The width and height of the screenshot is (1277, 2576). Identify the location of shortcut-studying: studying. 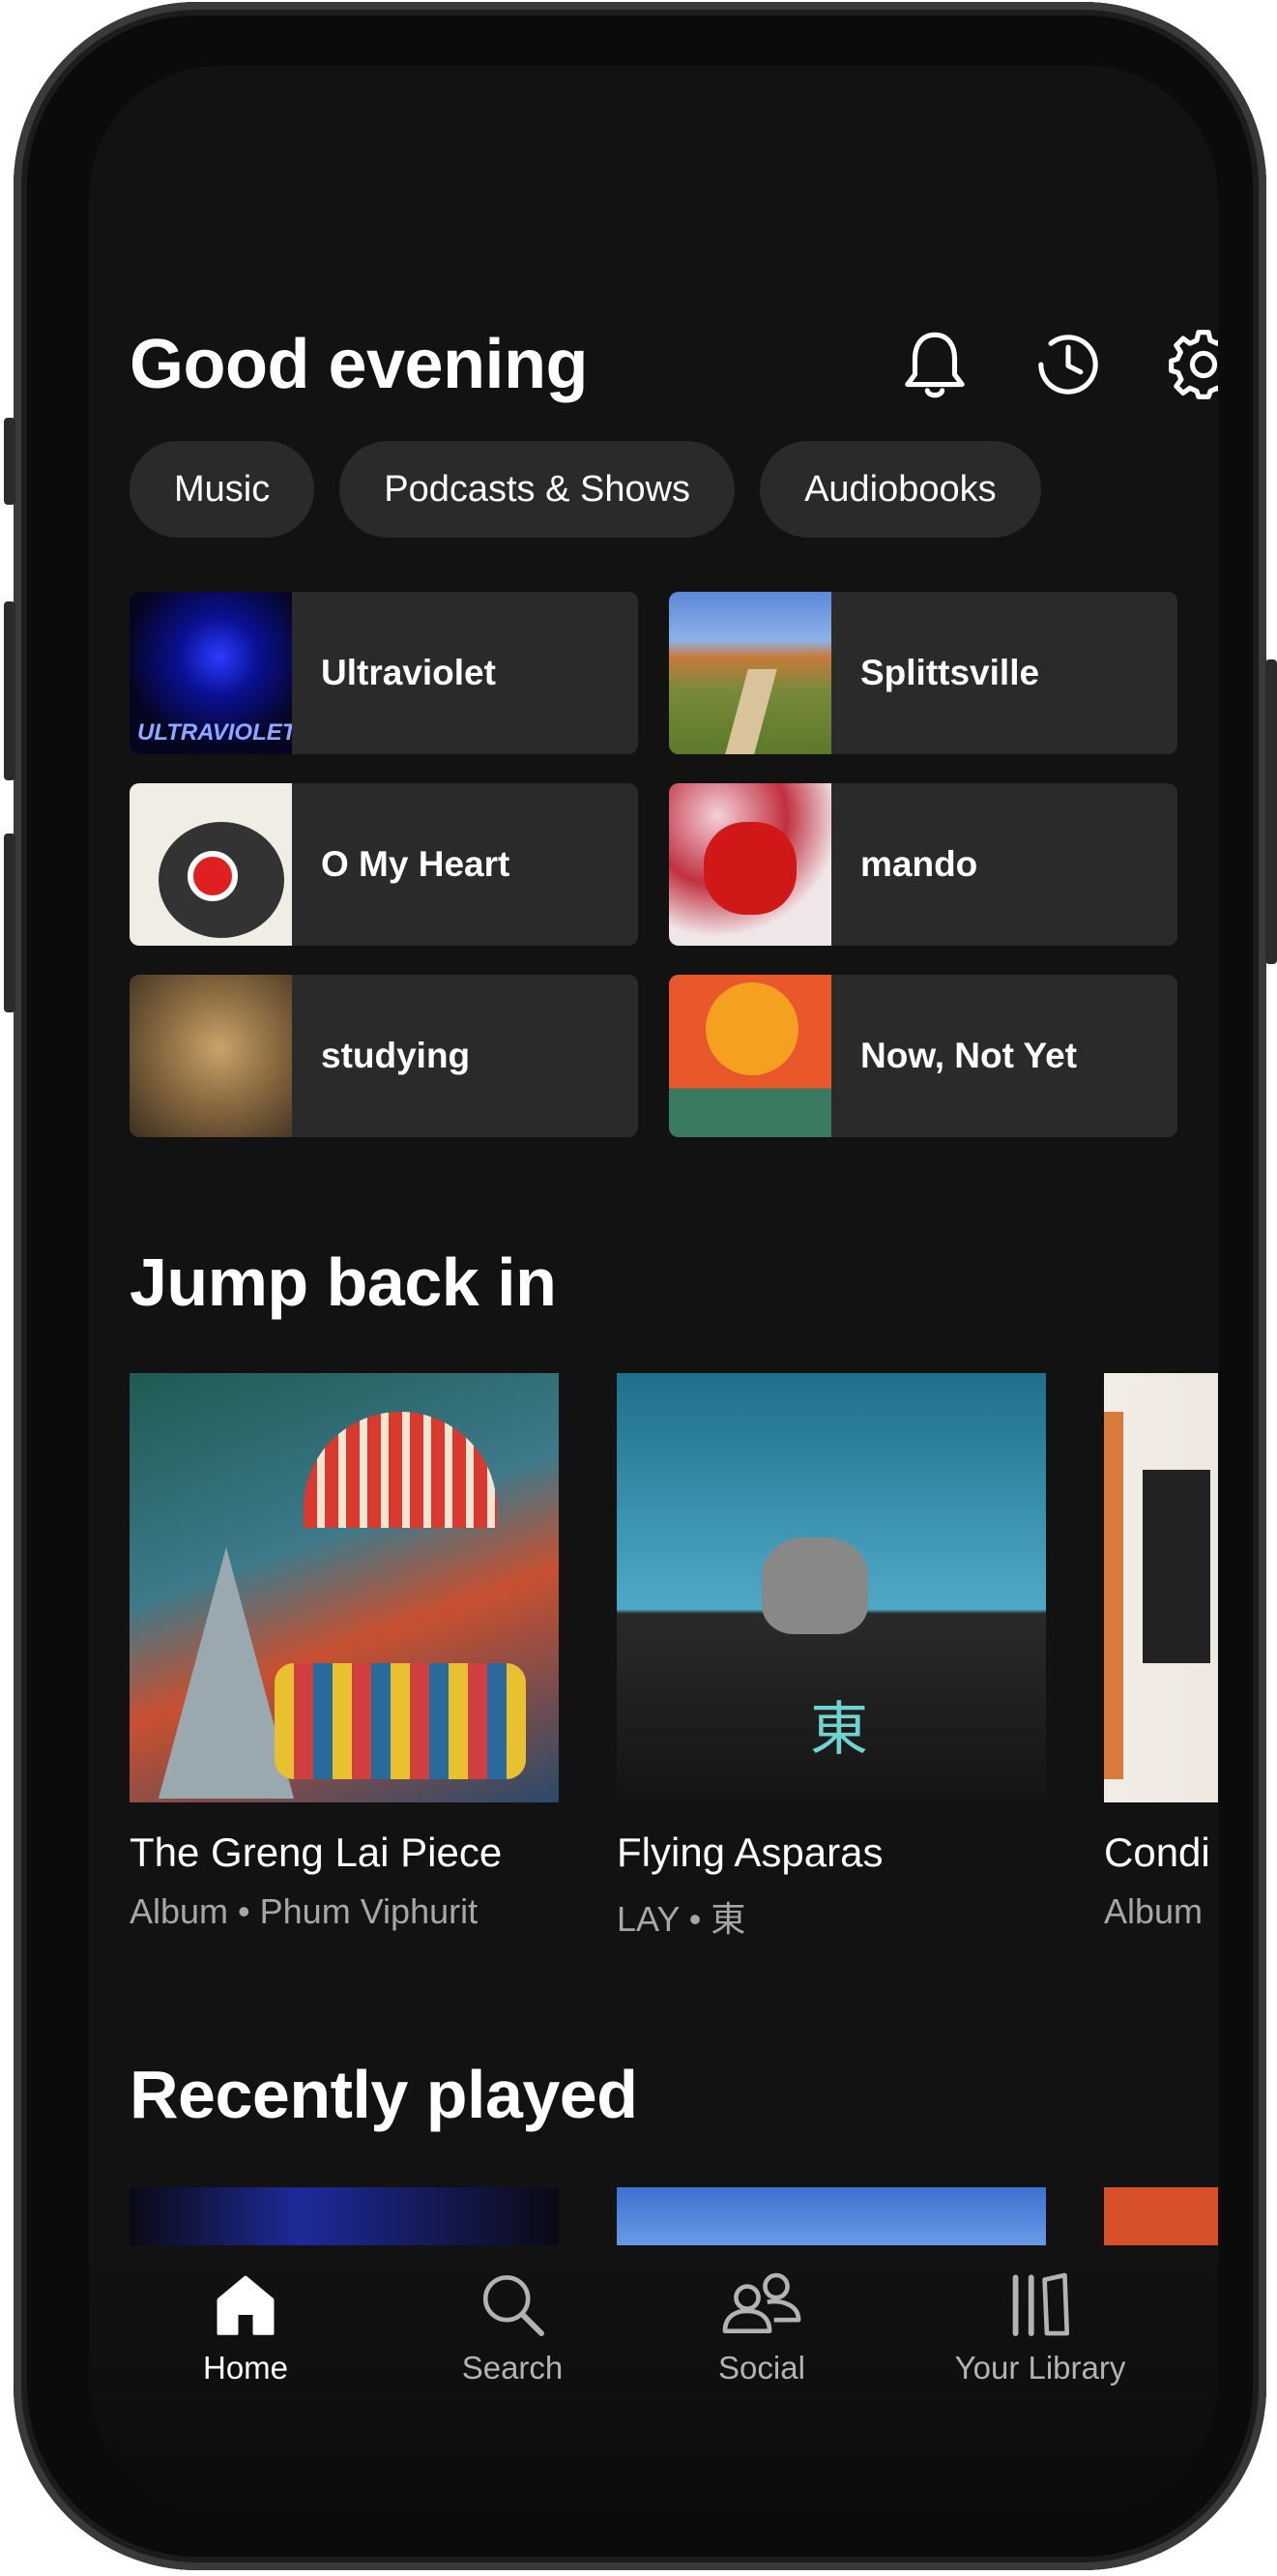
(384, 1056).